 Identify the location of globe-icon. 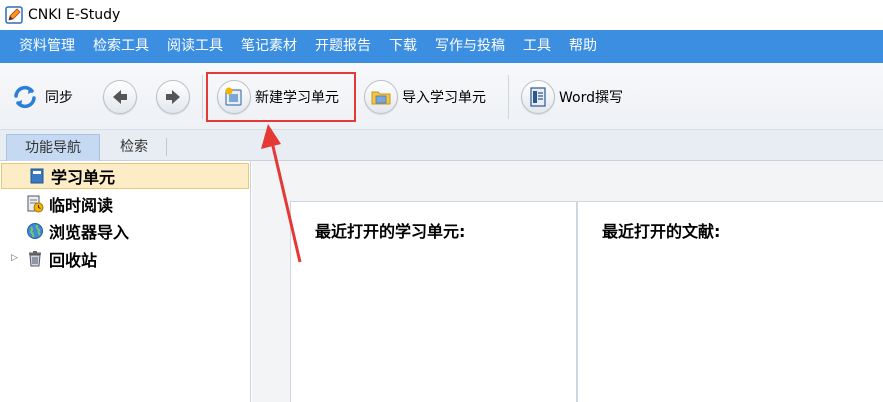
(35, 231).